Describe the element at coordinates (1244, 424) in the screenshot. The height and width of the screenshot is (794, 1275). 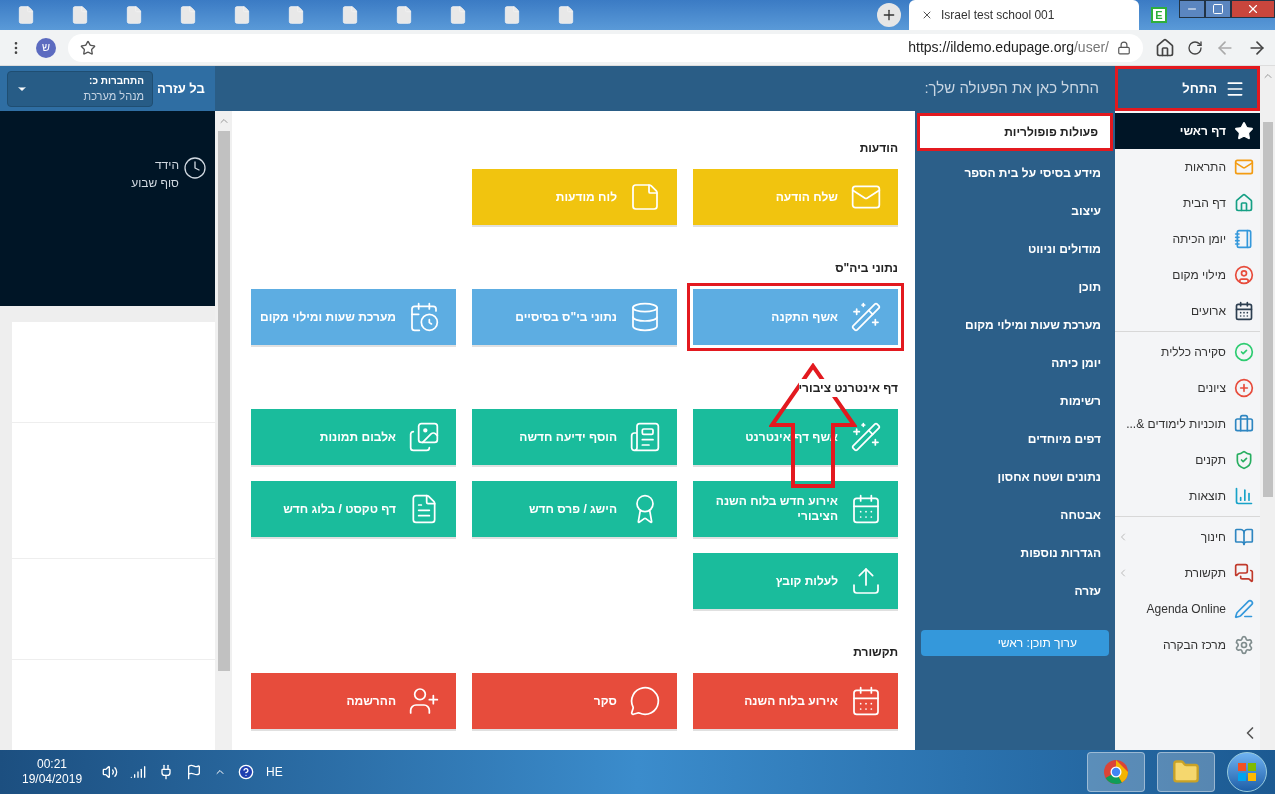
I see `briefcase-icon` at that location.